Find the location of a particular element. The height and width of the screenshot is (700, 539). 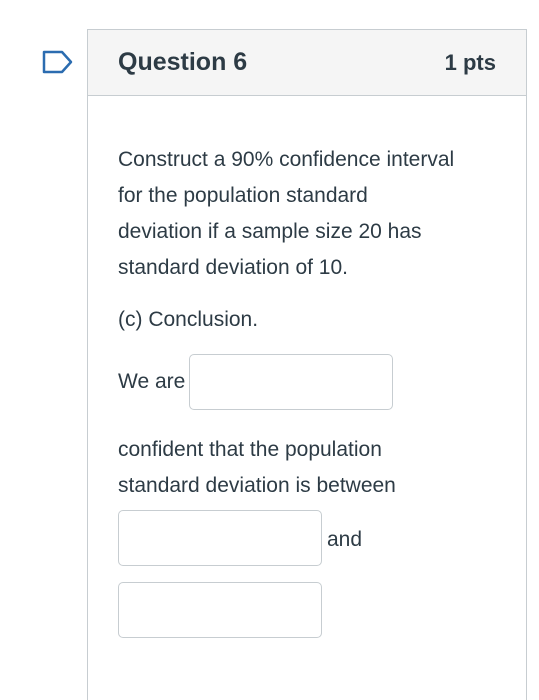

lead-text: We are is located at coordinates (152, 381).